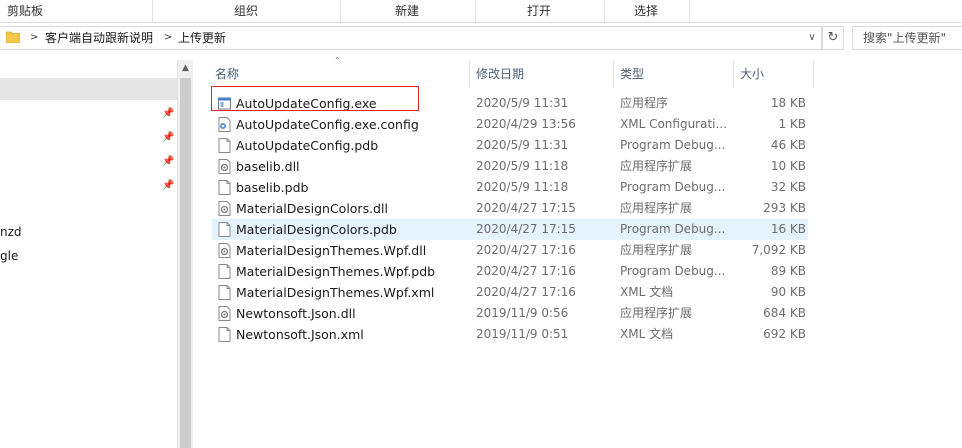  Describe the element at coordinates (13, 37) in the screenshot. I see `folder-icon` at that location.